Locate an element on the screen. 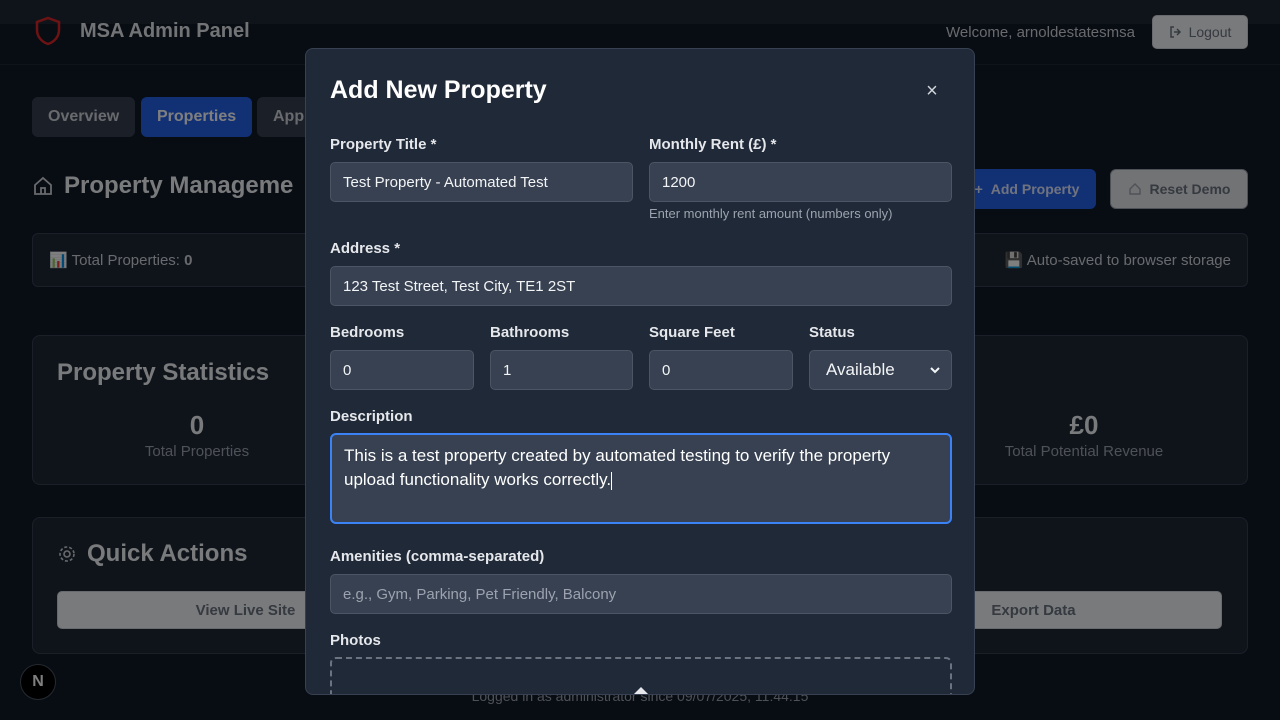 The height and width of the screenshot is (720, 1280). monthly-rent-helper: Enter monthly rent amount (numbers only) is located at coordinates (771, 213).